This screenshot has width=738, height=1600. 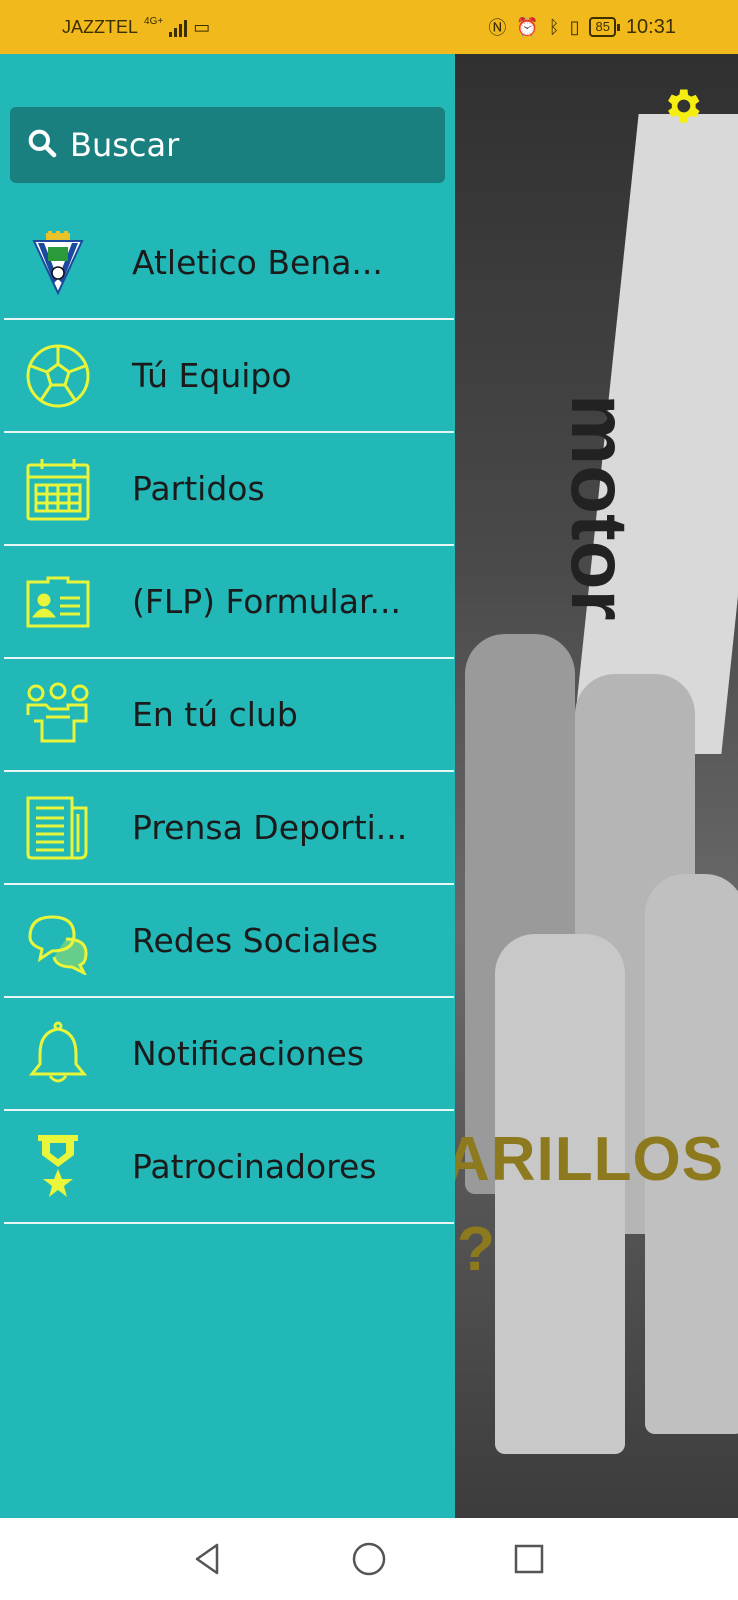 What do you see at coordinates (212, 375) in the screenshot?
I see `menu-item-label: Tú Equipo` at bounding box center [212, 375].